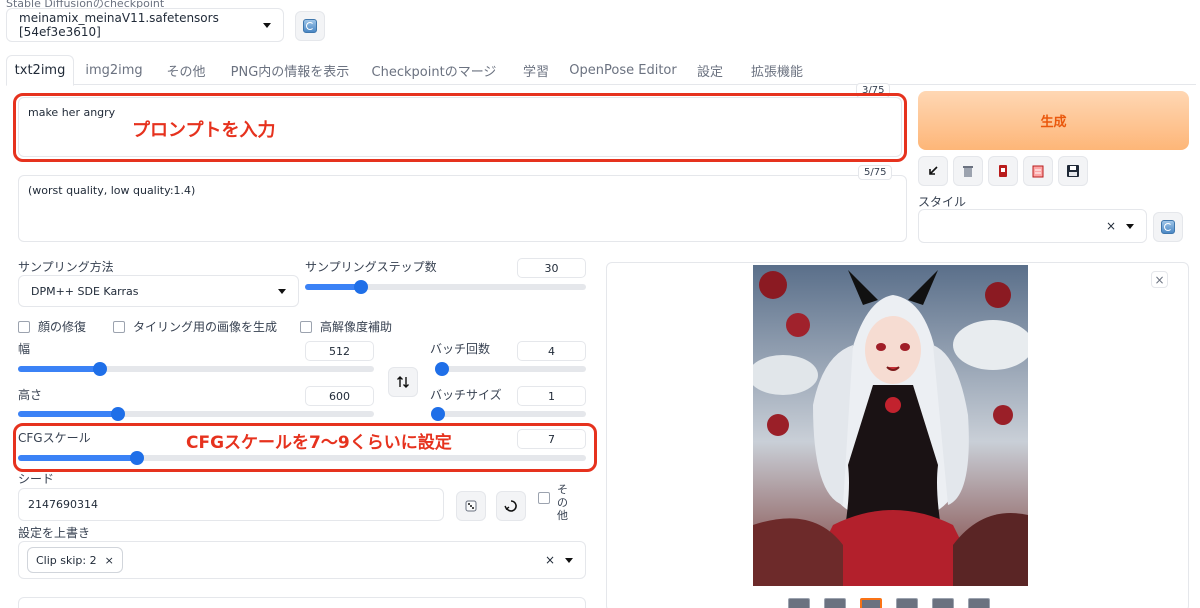 The image size is (1200, 608). I want to click on style-refresh-button, so click(1168, 227).